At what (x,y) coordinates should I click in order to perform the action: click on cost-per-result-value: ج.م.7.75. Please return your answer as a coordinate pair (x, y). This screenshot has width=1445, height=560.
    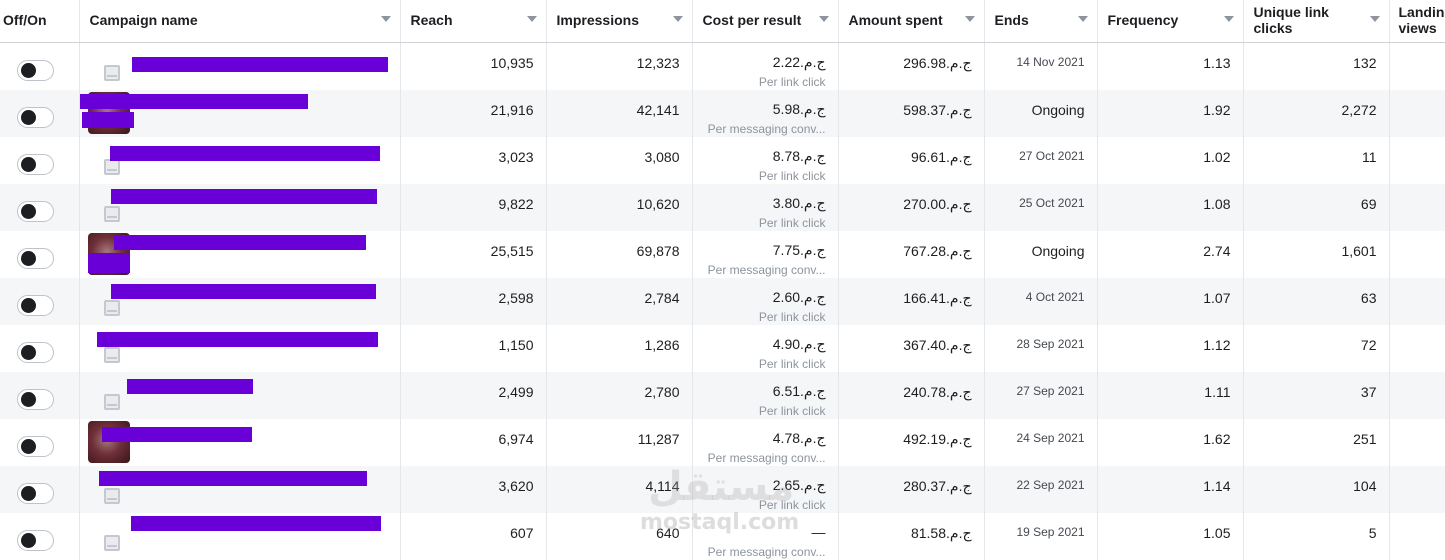
    Looking at the image, I should click on (759, 250).